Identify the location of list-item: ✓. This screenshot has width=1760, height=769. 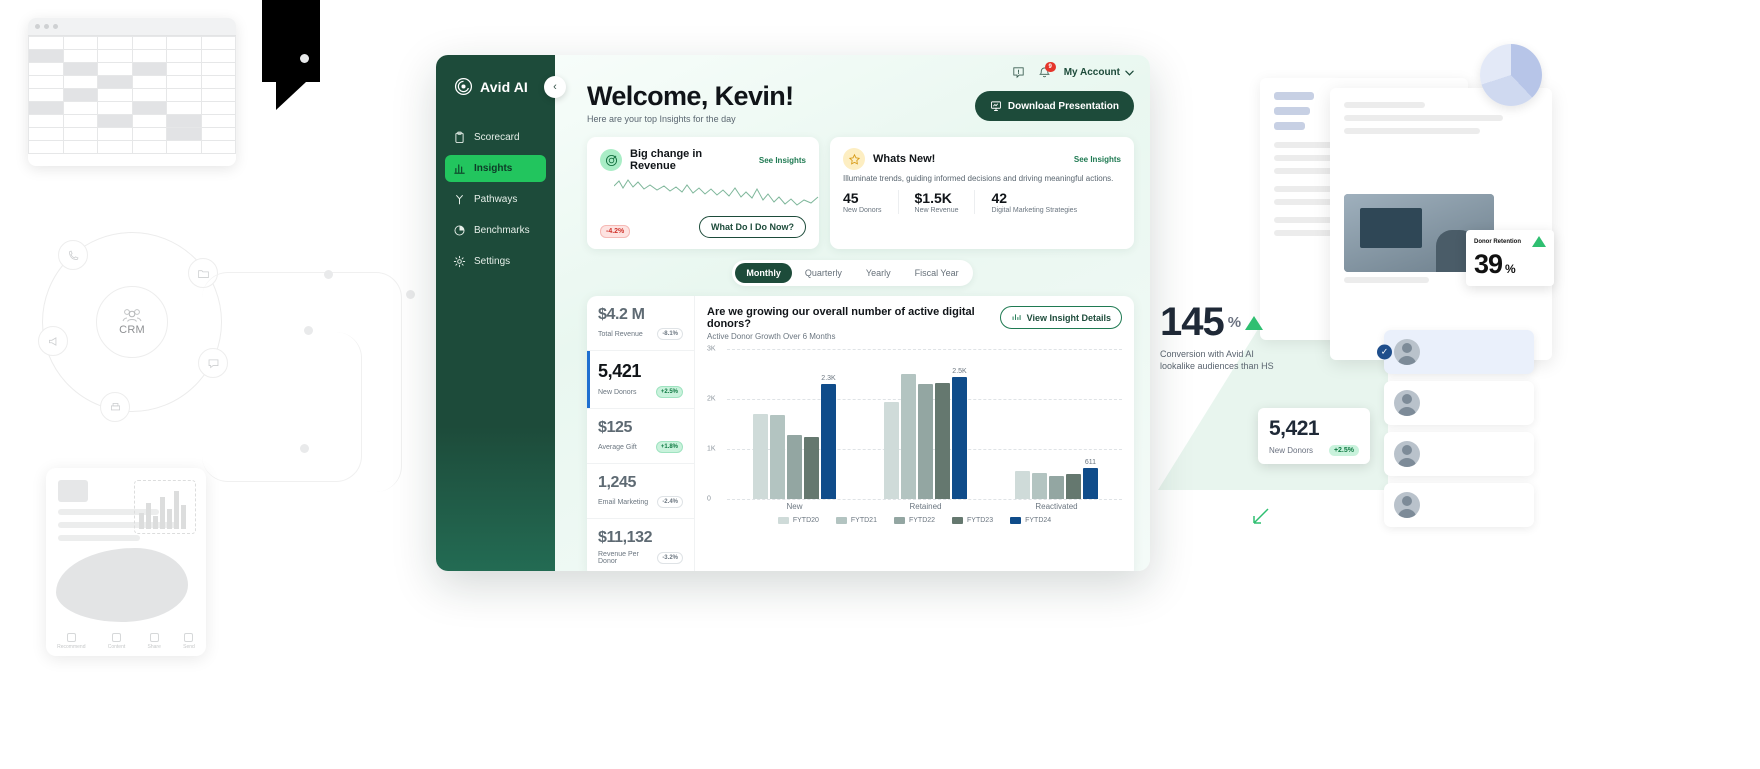
(1455, 352).